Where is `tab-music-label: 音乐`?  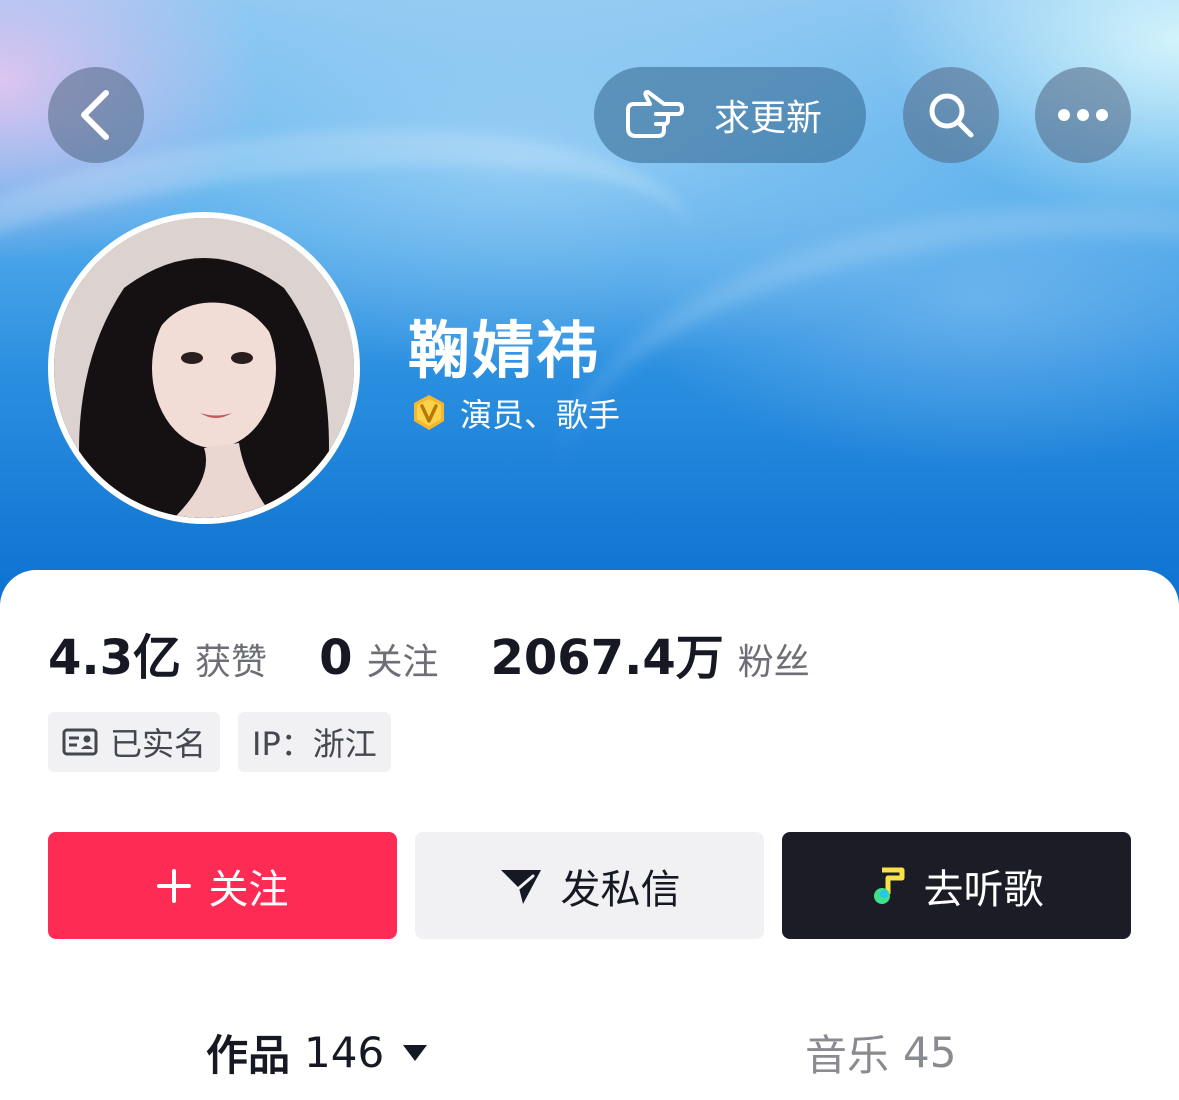 tab-music-label: 音乐 is located at coordinates (847, 1055).